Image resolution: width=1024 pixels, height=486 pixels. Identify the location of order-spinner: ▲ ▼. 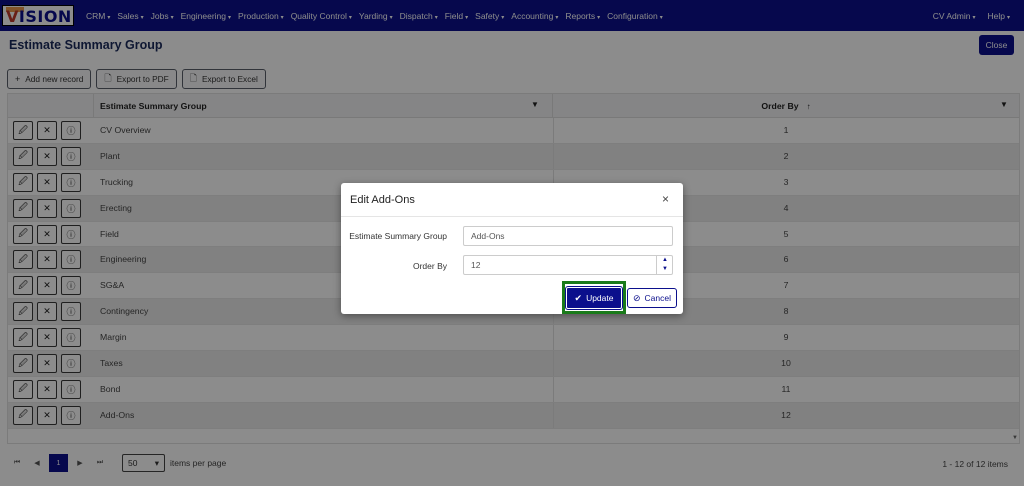
(664, 265).